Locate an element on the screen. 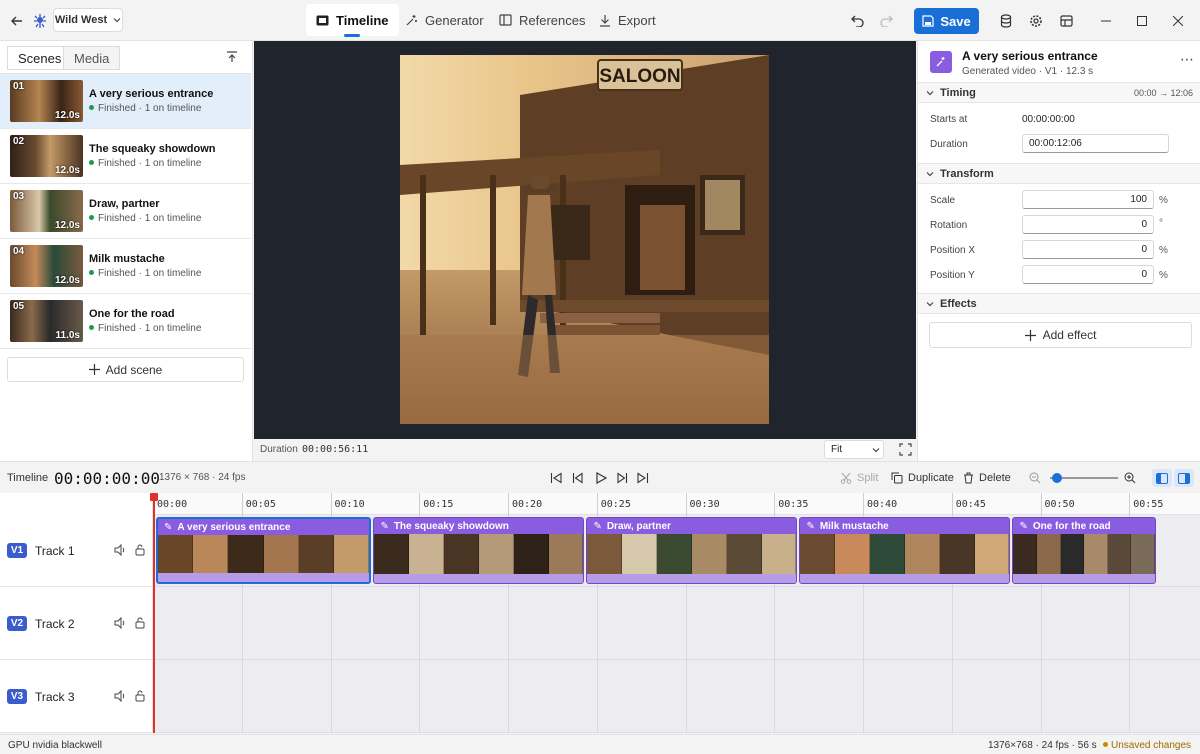 The height and width of the screenshot is (754, 1200). clip-title: Milk mustache is located at coordinates (854, 526).